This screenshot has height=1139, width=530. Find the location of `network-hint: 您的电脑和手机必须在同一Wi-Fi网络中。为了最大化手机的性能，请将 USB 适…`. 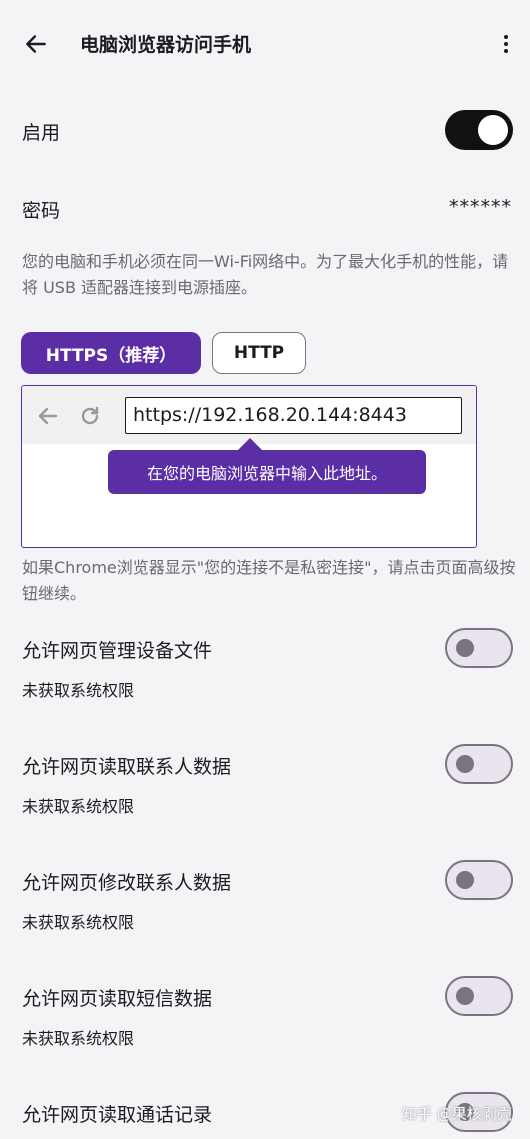

network-hint: 您的电脑和手机必须在同一Wi-Fi网络中。为了最大化手机的性能，请将 USB 适… is located at coordinates (265, 274).